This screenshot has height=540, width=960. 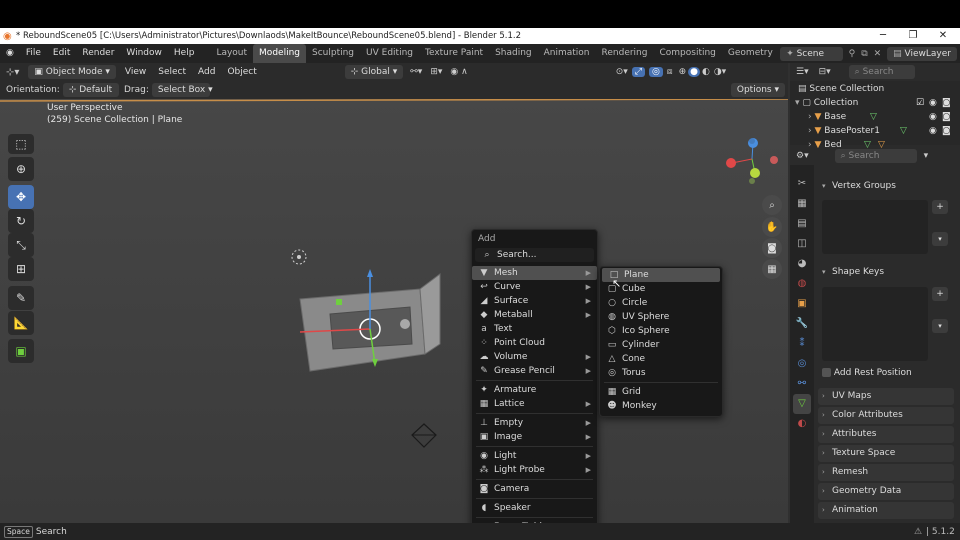 I want to click on mesh-item-circle: ○ Circle, so click(x=661, y=303).